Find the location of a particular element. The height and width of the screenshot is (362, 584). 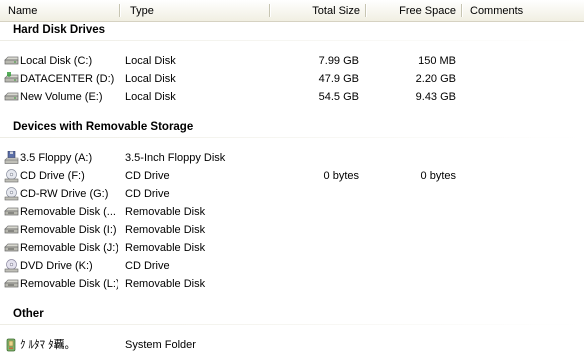

column-header-comments-label: Comments is located at coordinates (497, 11).